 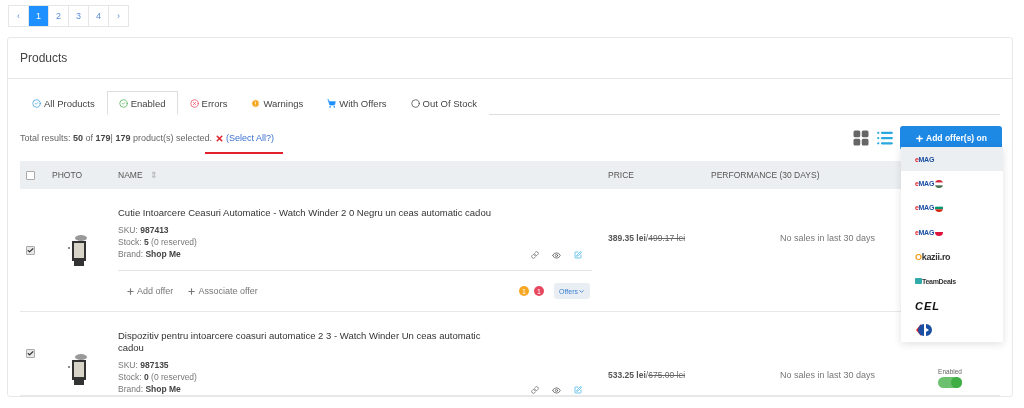 I want to click on marketplace-item: Okazii.ro, so click(x=952, y=256).